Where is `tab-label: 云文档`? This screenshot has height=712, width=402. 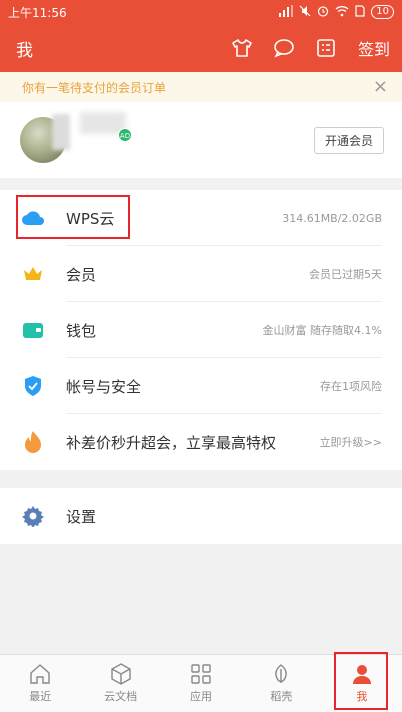
tab-label: 云文档 is located at coordinates (121, 696).